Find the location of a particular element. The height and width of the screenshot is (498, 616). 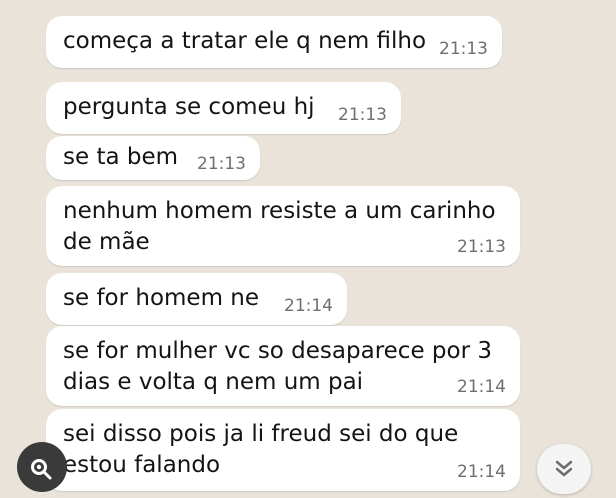

message-bubble: se for homem ne 21:14 is located at coordinates (196, 299).